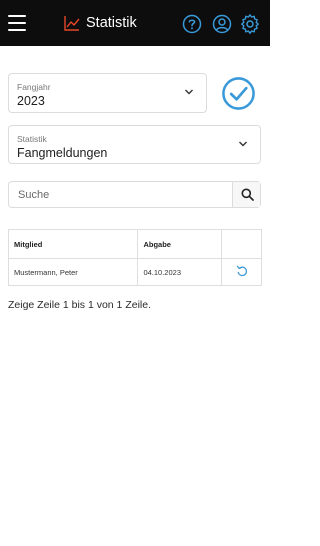  Describe the element at coordinates (34, 87) in the screenshot. I see `fangjahr-label: Fangjahr` at that location.